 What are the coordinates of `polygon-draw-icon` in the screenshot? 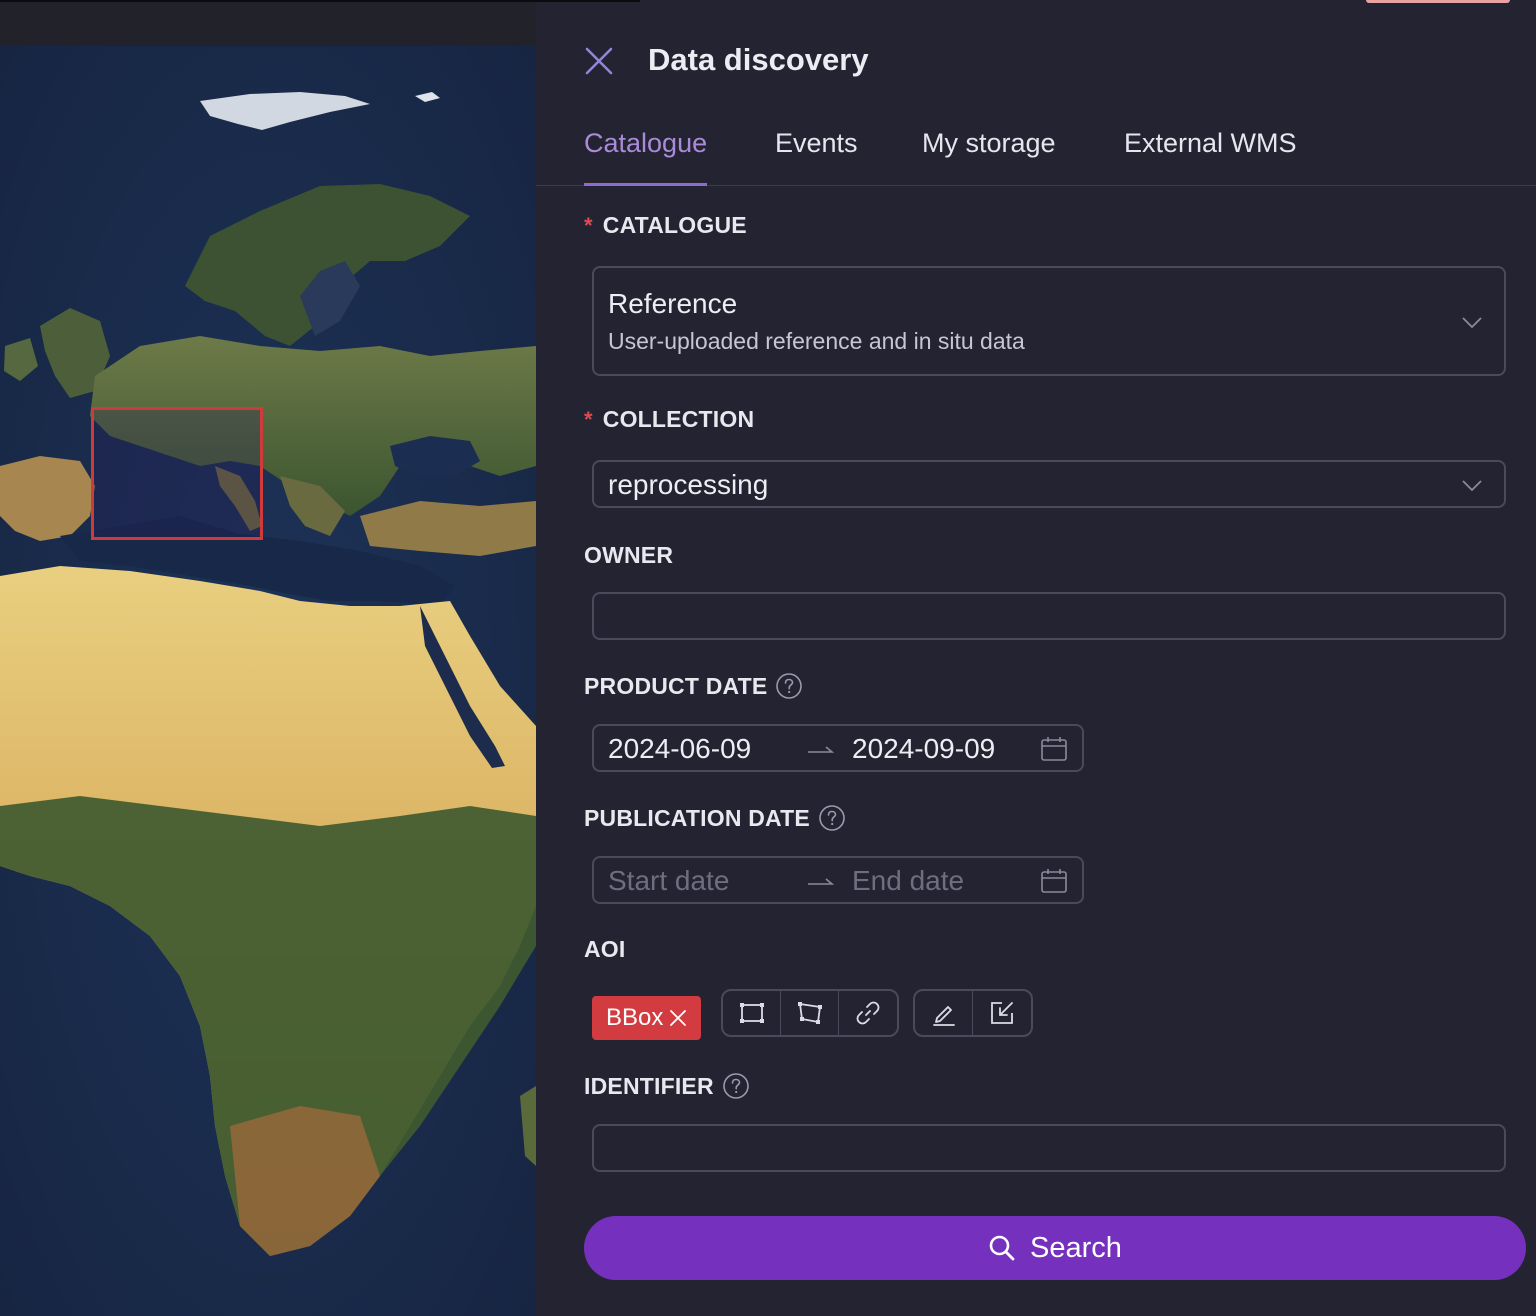 It's located at (809, 1013).